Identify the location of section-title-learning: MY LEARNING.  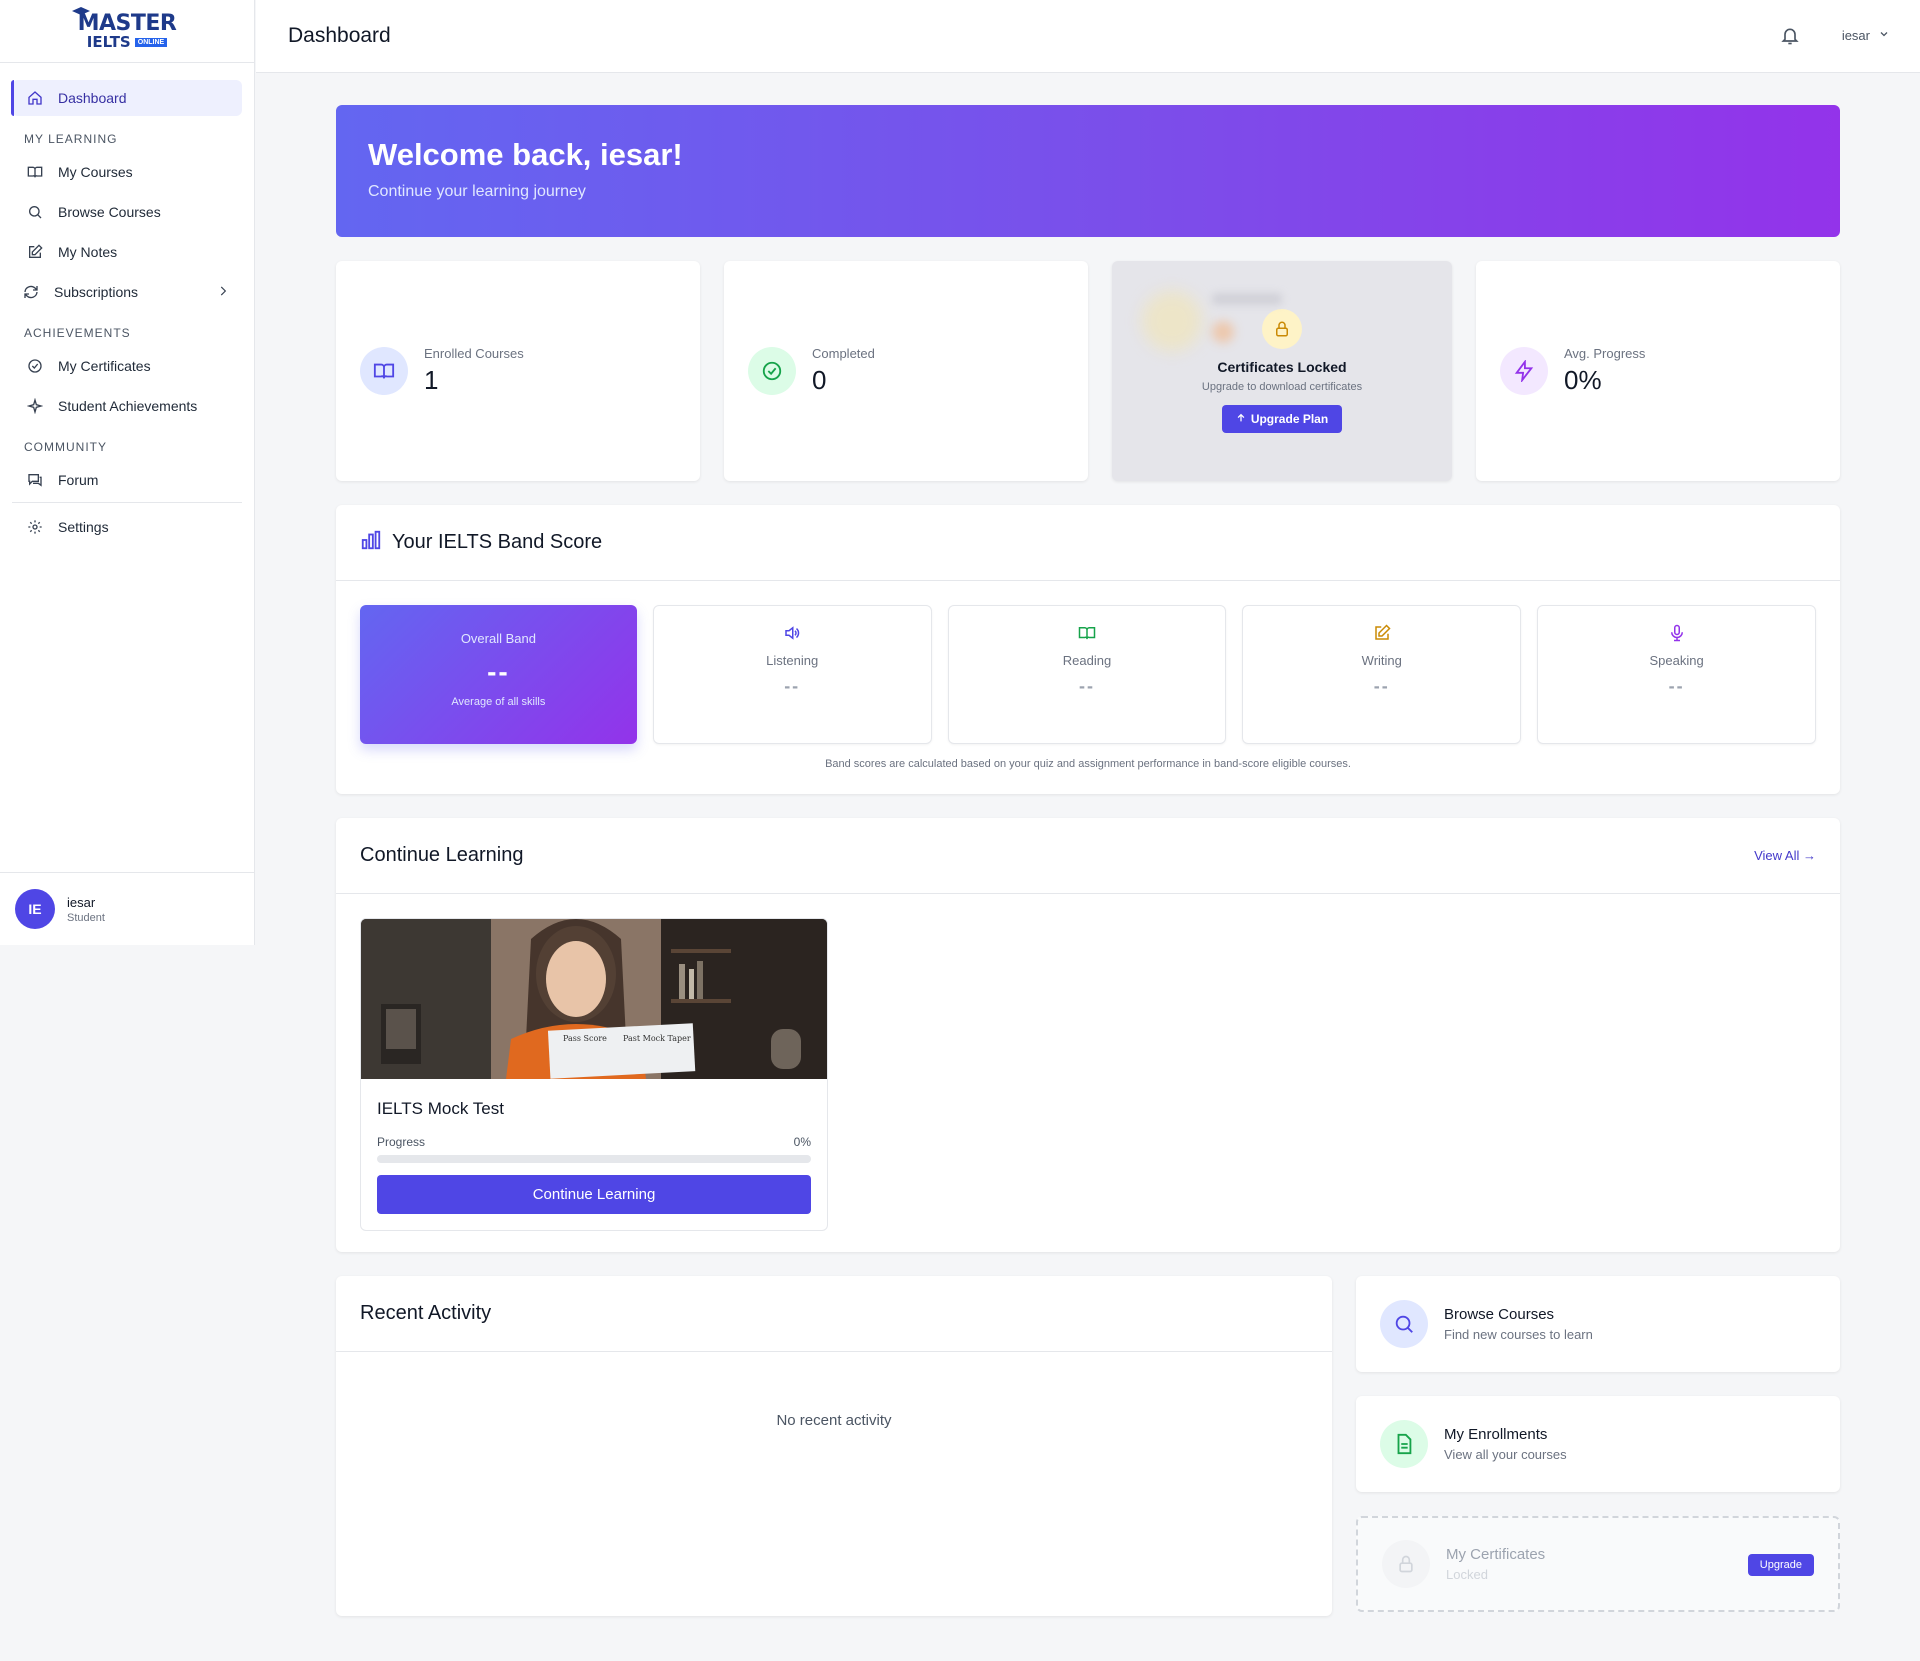
(71, 139).